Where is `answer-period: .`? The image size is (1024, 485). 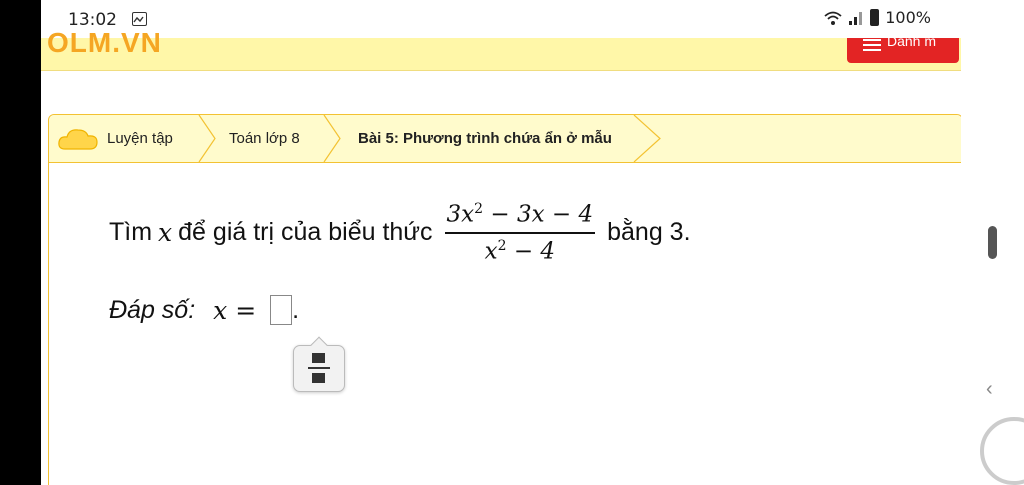
answer-period: . is located at coordinates (296, 309).